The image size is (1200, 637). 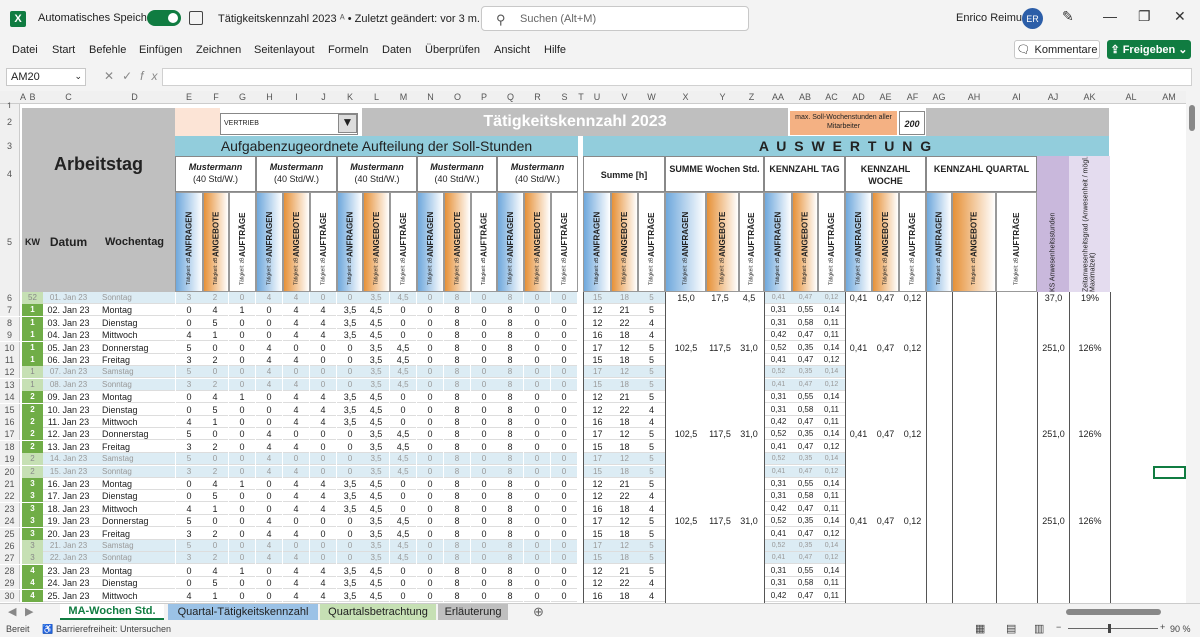 I want to click on sum-cell: 15, so click(x=597, y=558).